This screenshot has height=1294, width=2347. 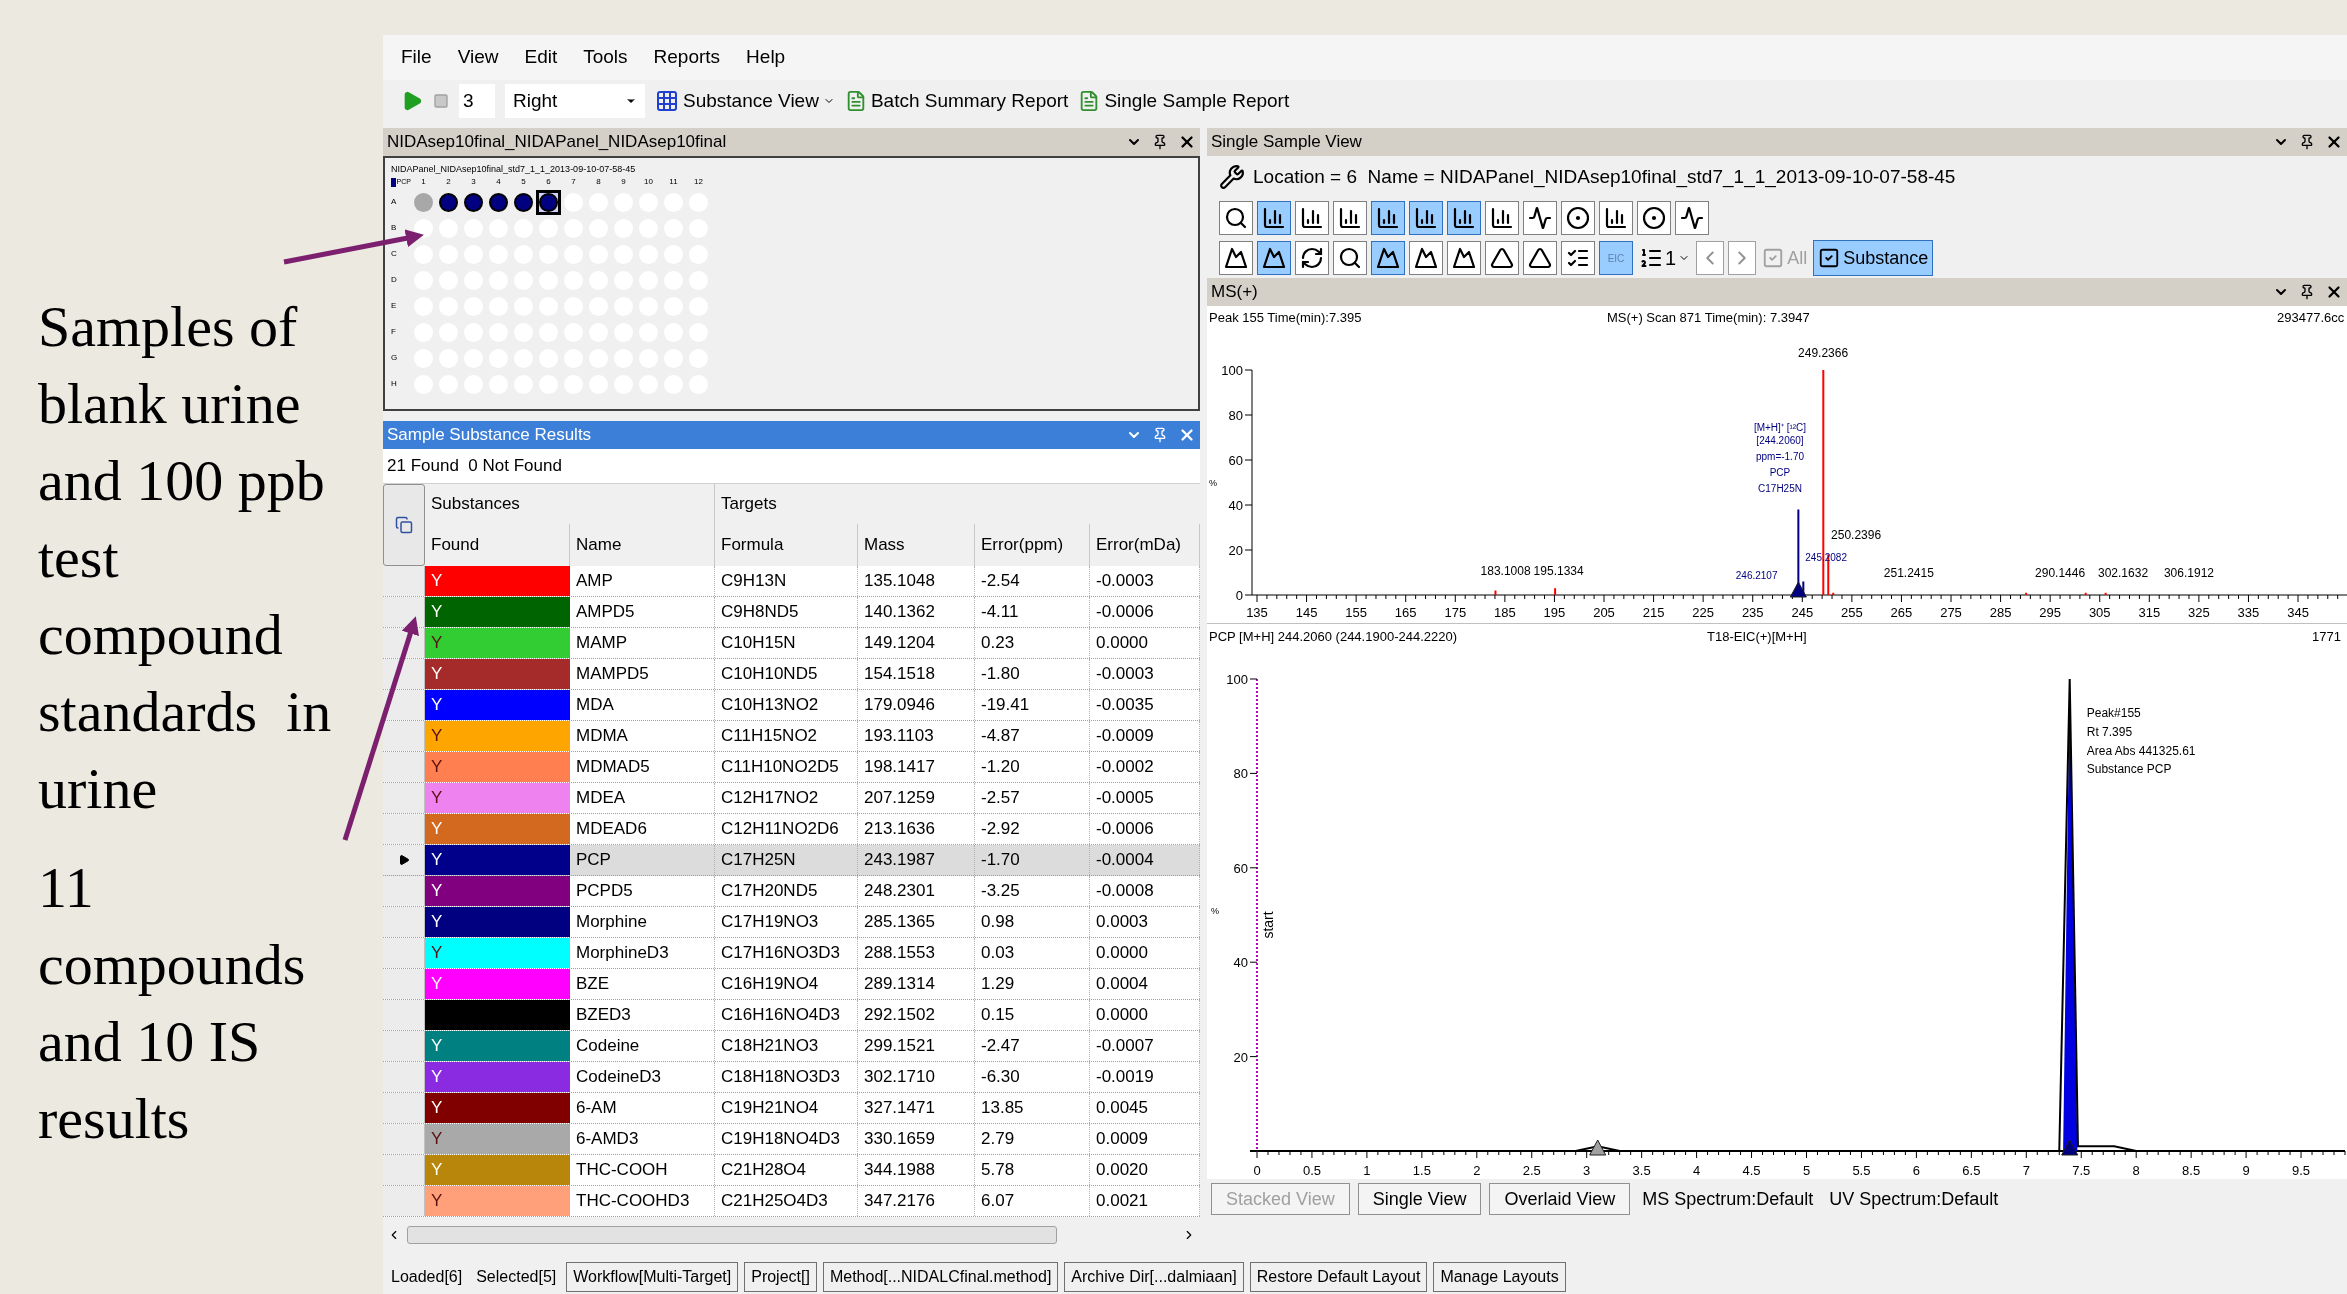 What do you see at coordinates (673, 182) in the screenshot?
I see `column-label: 11` at bounding box center [673, 182].